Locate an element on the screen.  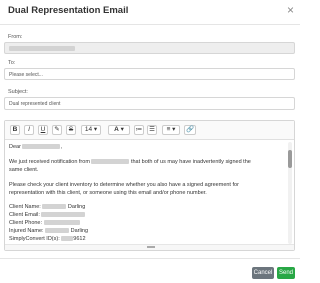
editor-toolbar: B I U ✎ S 14 ▾ A ▾ ≔ ☰ ≡ ▾ 🔗 is located at coordinates (149, 130).